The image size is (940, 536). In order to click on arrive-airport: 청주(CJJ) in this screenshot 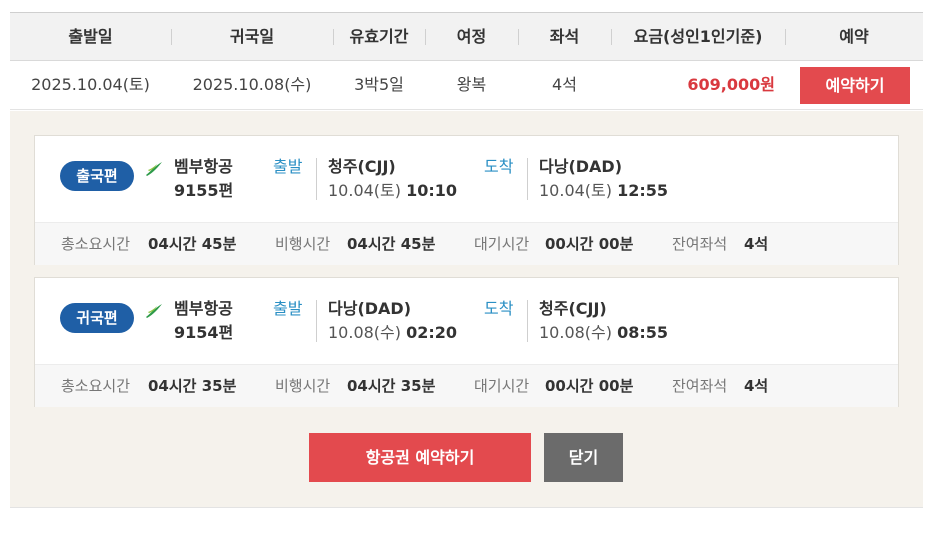, I will do `click(573, 308)`.